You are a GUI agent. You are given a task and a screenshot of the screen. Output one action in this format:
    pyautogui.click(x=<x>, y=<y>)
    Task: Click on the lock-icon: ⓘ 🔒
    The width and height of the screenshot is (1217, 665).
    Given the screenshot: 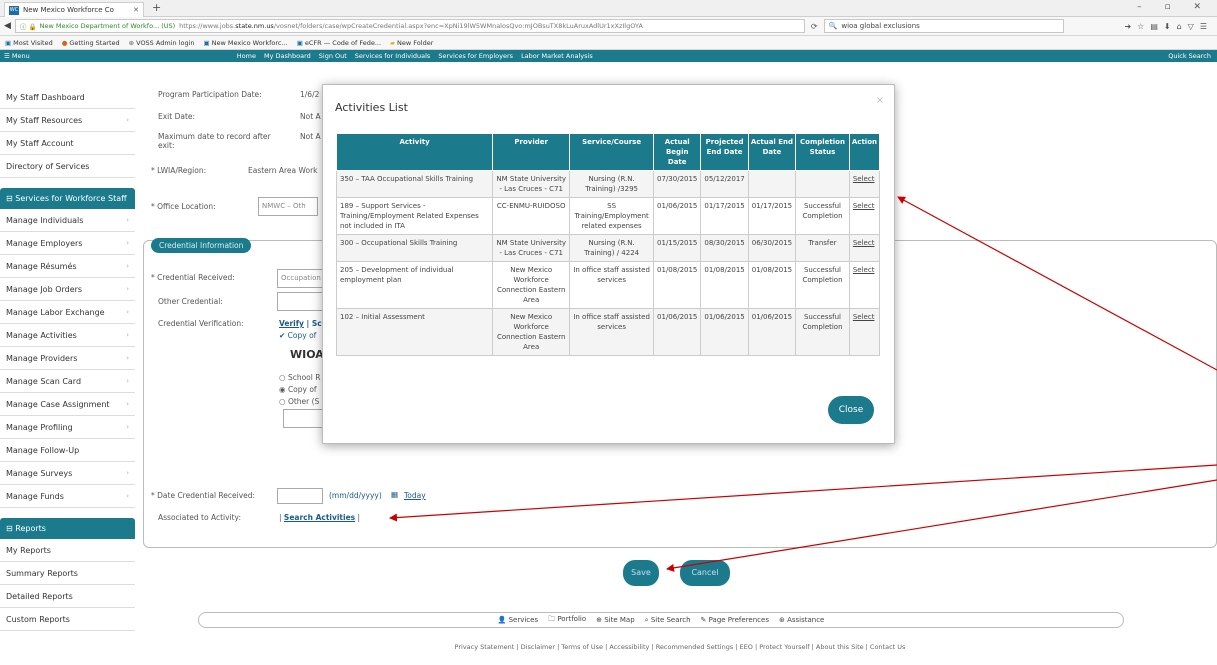 What is the action you would take?
    pyautogui.click(x=28, y=27)
    